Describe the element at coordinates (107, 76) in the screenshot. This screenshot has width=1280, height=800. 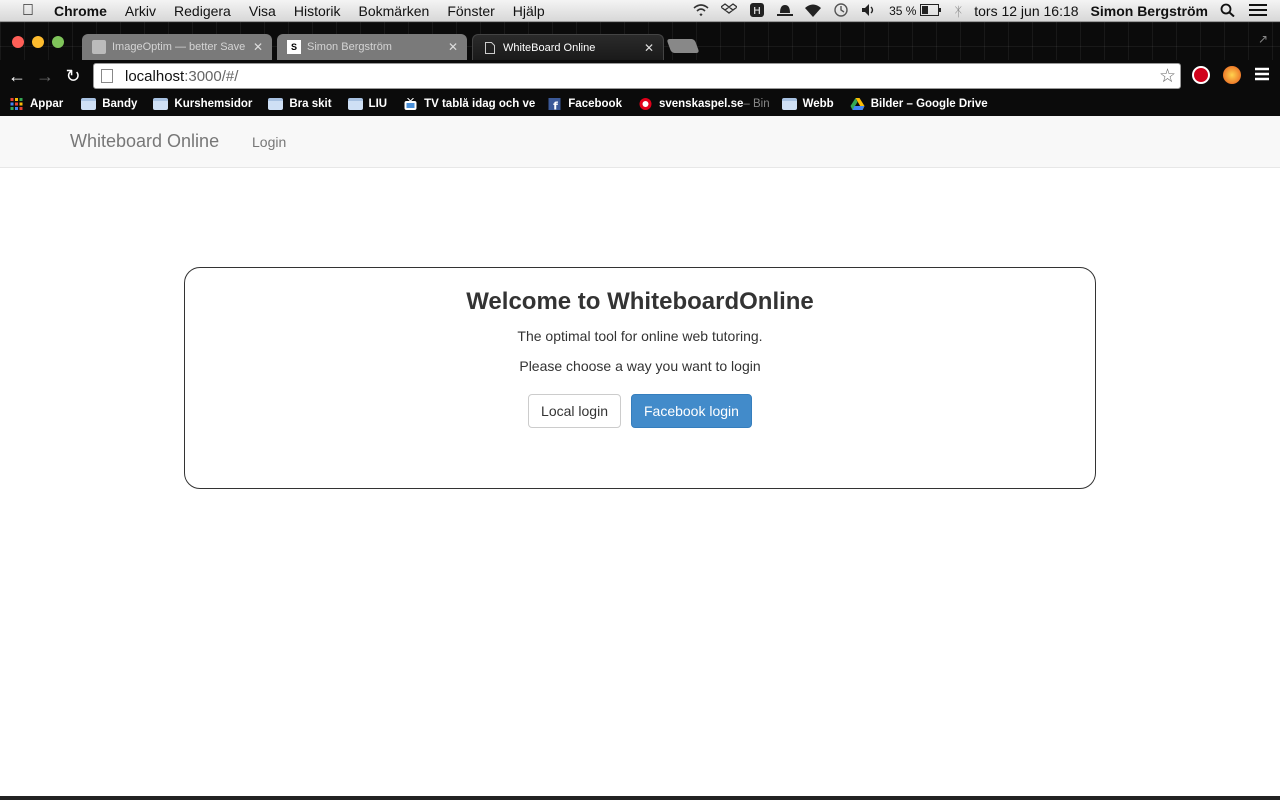
I see `page-icon` at that location.